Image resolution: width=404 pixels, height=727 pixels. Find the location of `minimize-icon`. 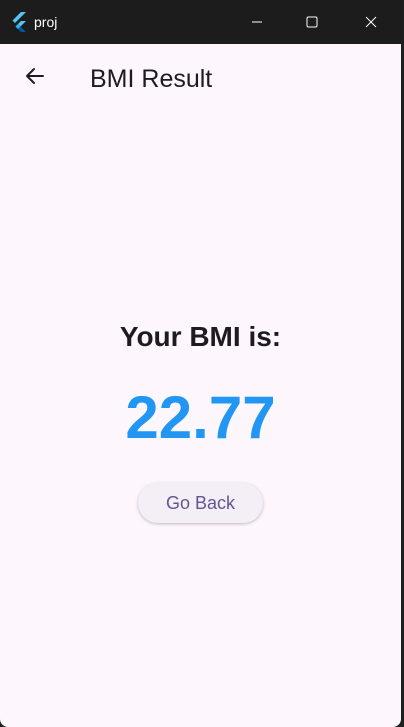

minimize-icon is located at coordinates (257, 22).